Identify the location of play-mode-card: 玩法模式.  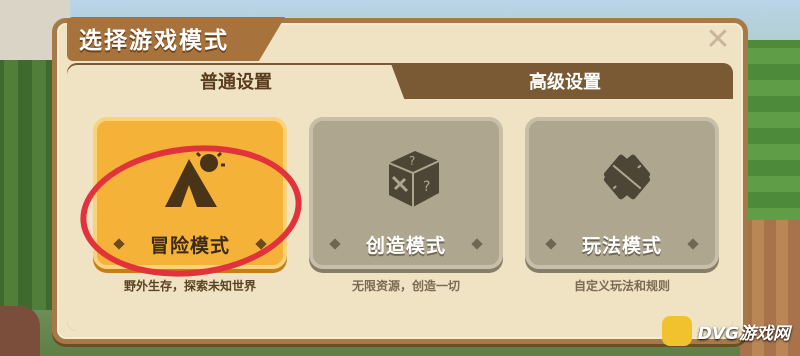
(622, 193).